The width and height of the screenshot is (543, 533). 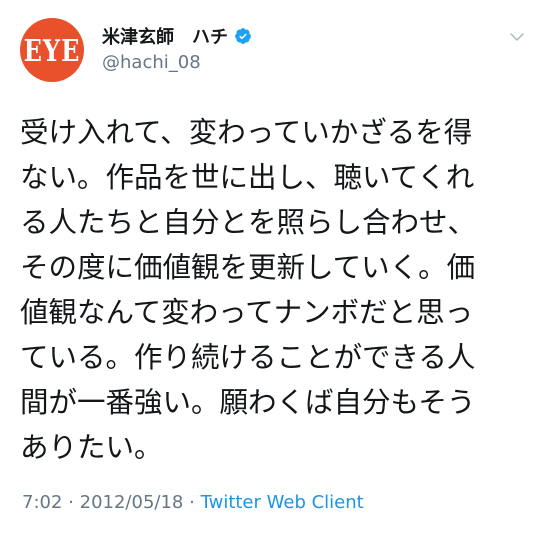 I want to click on tweet-text-line: 受け入れて、変わっていかざるを得, so click(x=246, y=132).